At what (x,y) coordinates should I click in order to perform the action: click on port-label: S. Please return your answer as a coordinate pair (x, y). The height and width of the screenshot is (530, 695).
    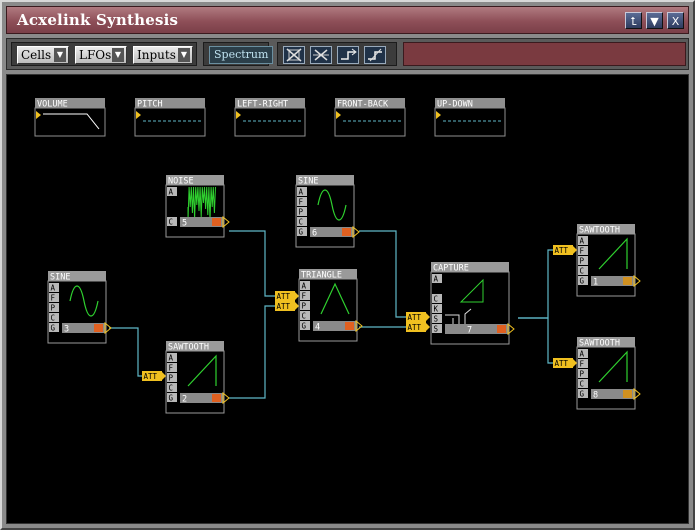
    Looking at the image, I should click on (436, 329).